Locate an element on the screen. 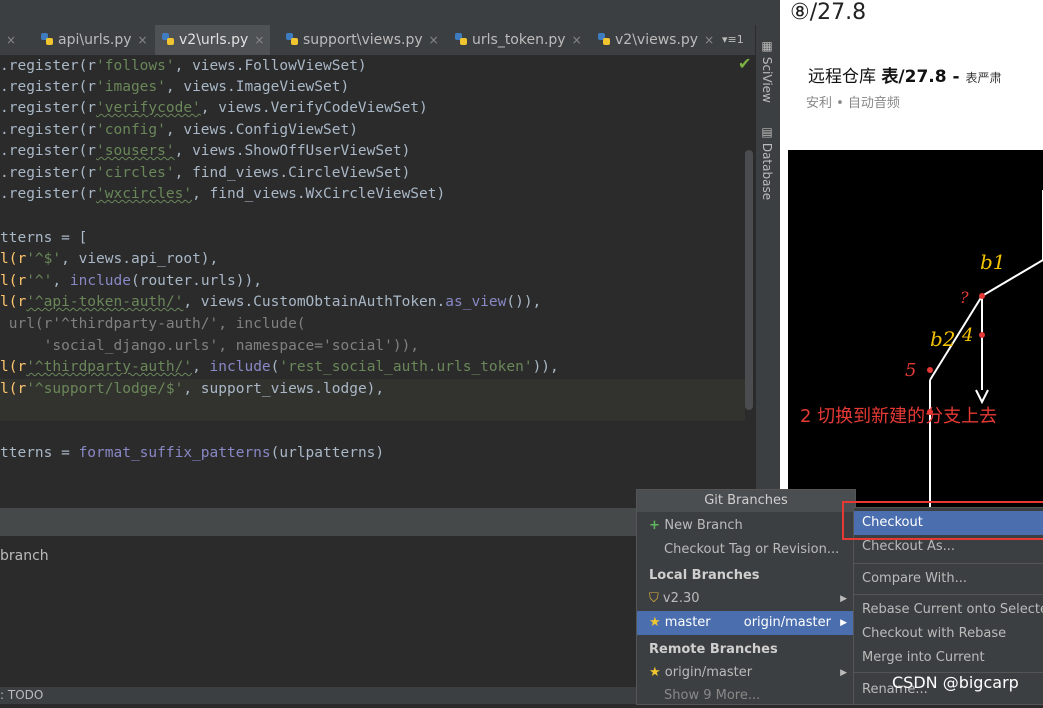 The height and width of the screenshot is (708, 1043). popup-title: Git Branches is located at coordinates (746, 501).